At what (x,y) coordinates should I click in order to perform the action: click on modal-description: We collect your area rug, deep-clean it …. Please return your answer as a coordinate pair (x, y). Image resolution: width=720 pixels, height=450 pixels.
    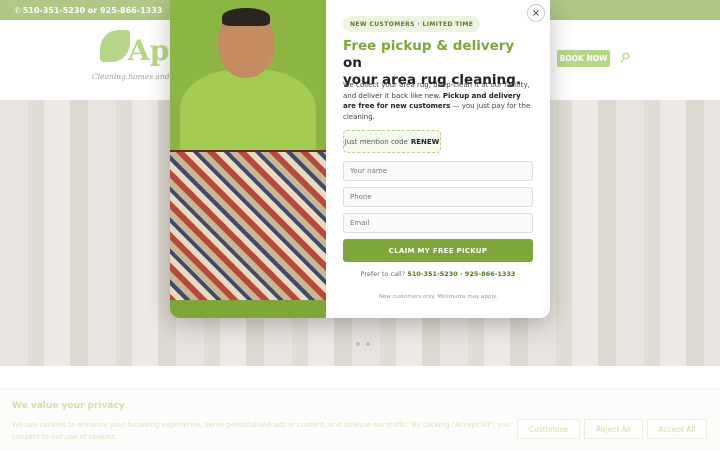
    Looking at the image, I should click on (439, 101).